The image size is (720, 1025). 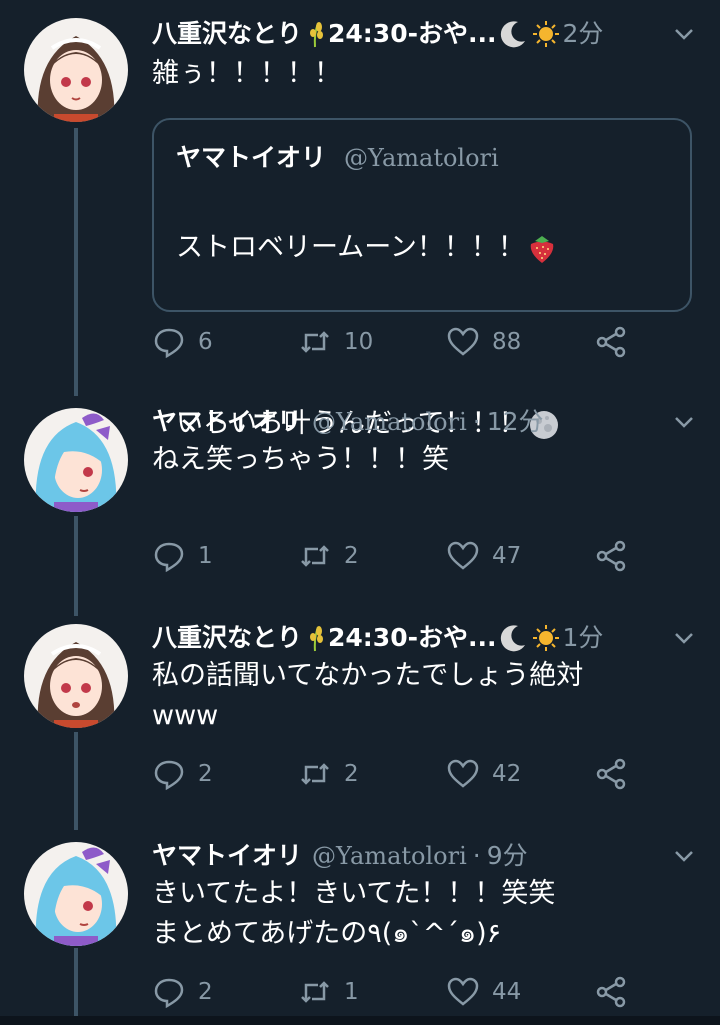 What do you see at coordinates (350, 247) in the screenshot?
I see `quote-line-1: ストロベリームーン！！！！` at bounding box center [350, 247].